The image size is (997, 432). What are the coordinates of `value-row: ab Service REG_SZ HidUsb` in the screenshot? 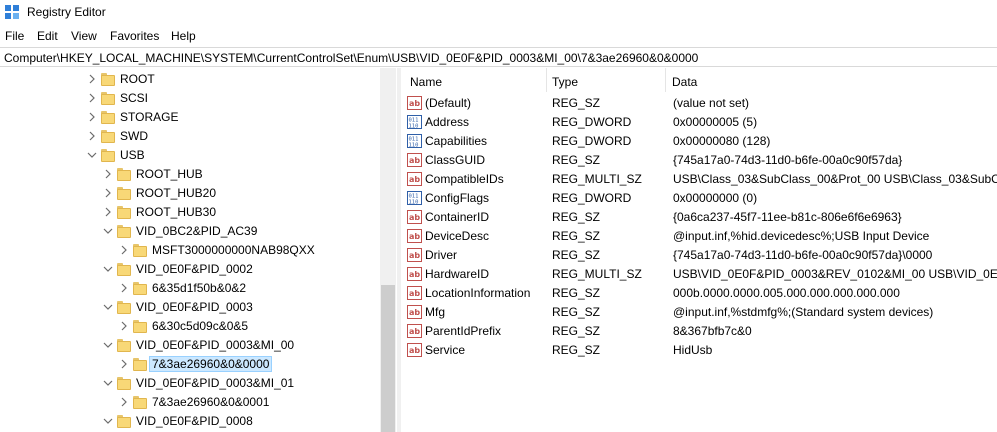 It's located at (699, 350).